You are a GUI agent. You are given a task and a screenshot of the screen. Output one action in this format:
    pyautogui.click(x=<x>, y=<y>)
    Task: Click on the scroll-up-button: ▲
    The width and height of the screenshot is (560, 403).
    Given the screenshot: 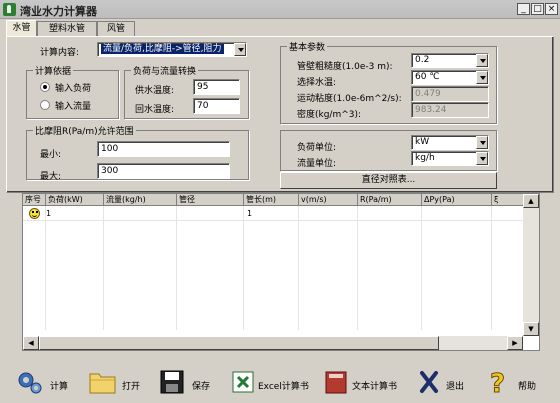 What is the action you would take?
    pyautogui.click(x=531, y=201)
    